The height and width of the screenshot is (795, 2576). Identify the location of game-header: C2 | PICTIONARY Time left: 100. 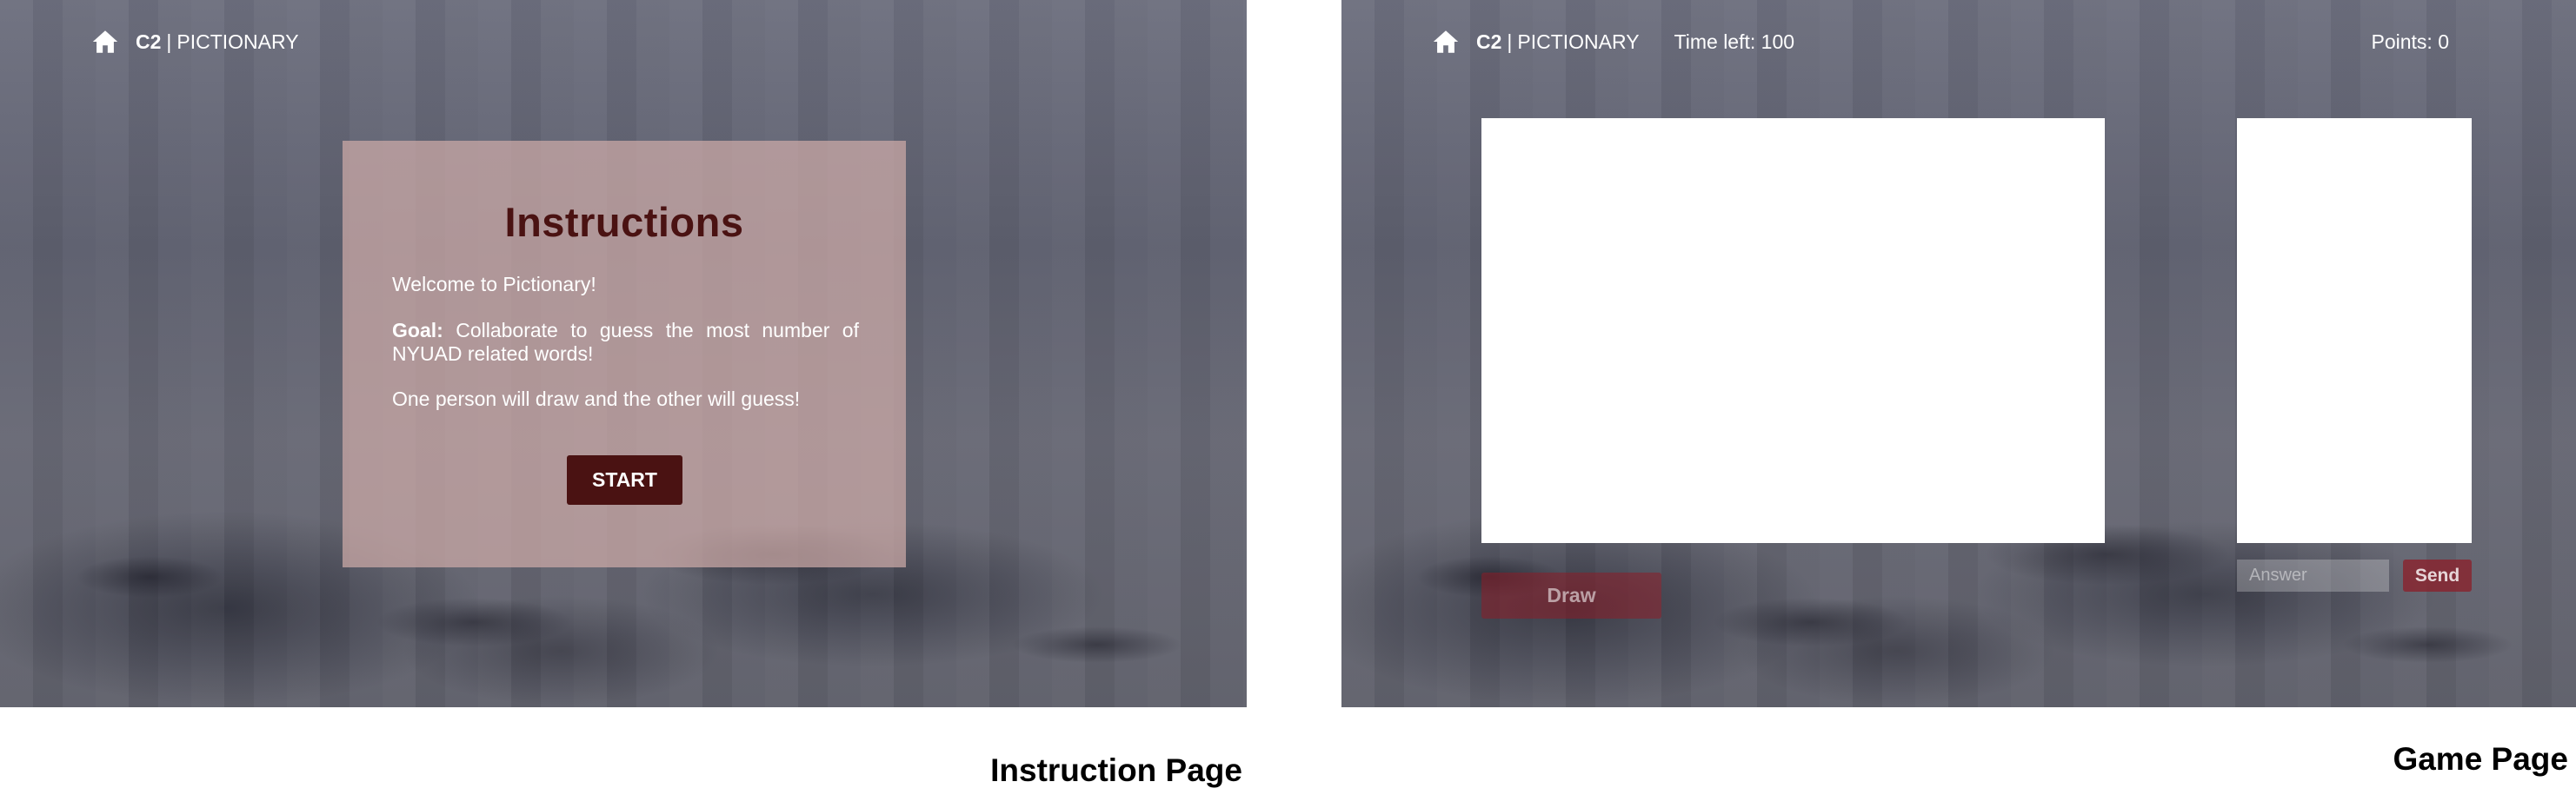
(1612, 42).